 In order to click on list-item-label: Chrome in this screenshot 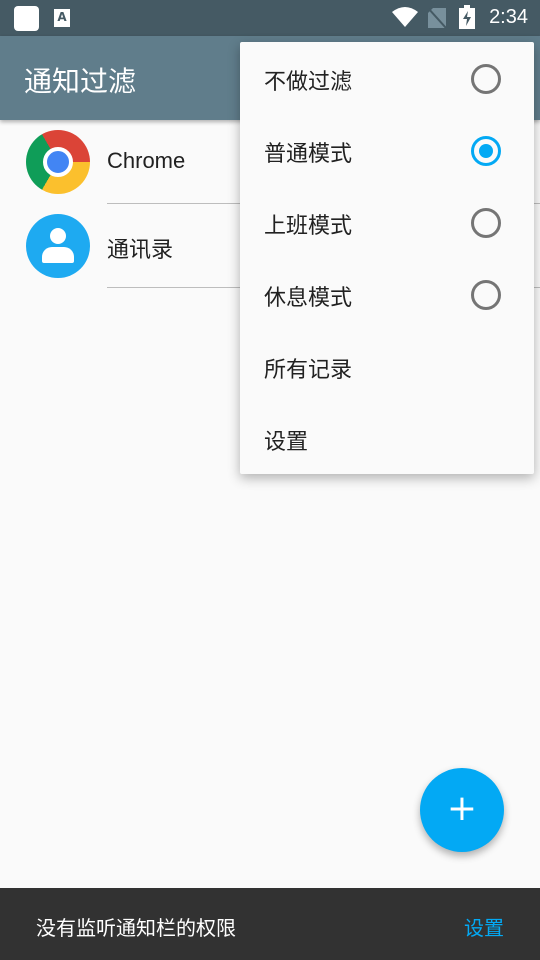, I will do `click(146, 160)`.